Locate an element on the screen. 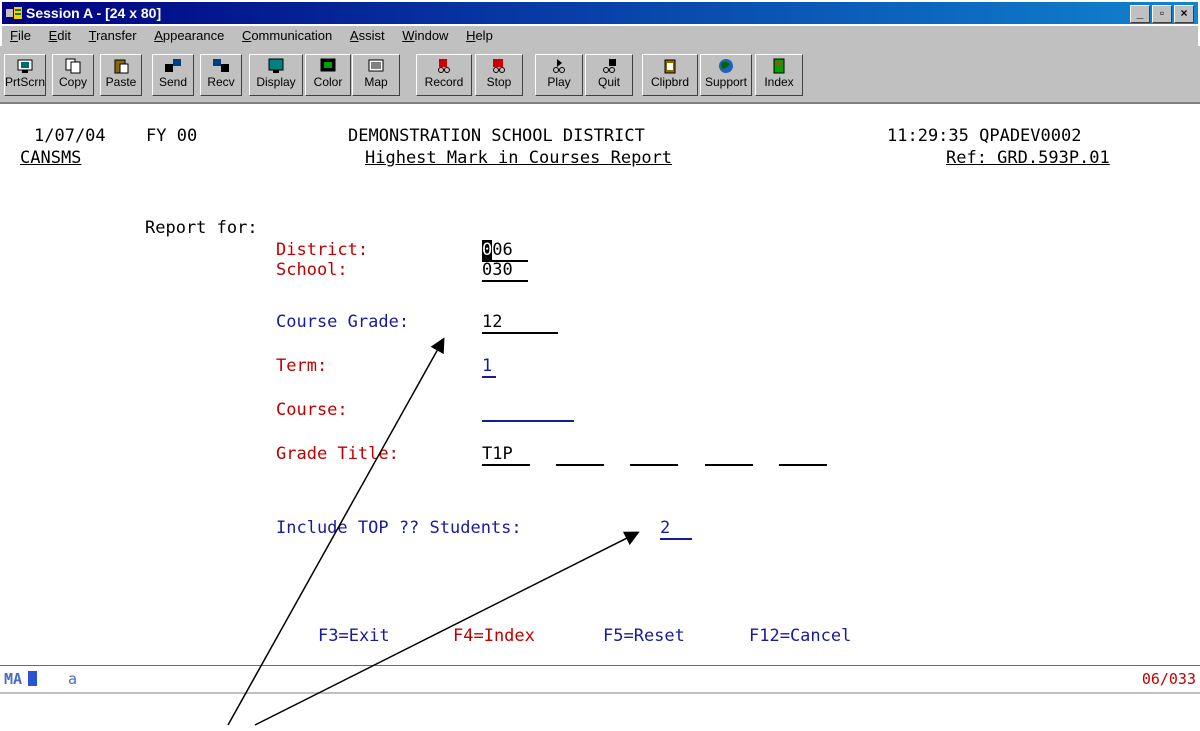 This screenshot has height=731, width=1200. report-for-label: Report for: is located at coordinates (201, 228).